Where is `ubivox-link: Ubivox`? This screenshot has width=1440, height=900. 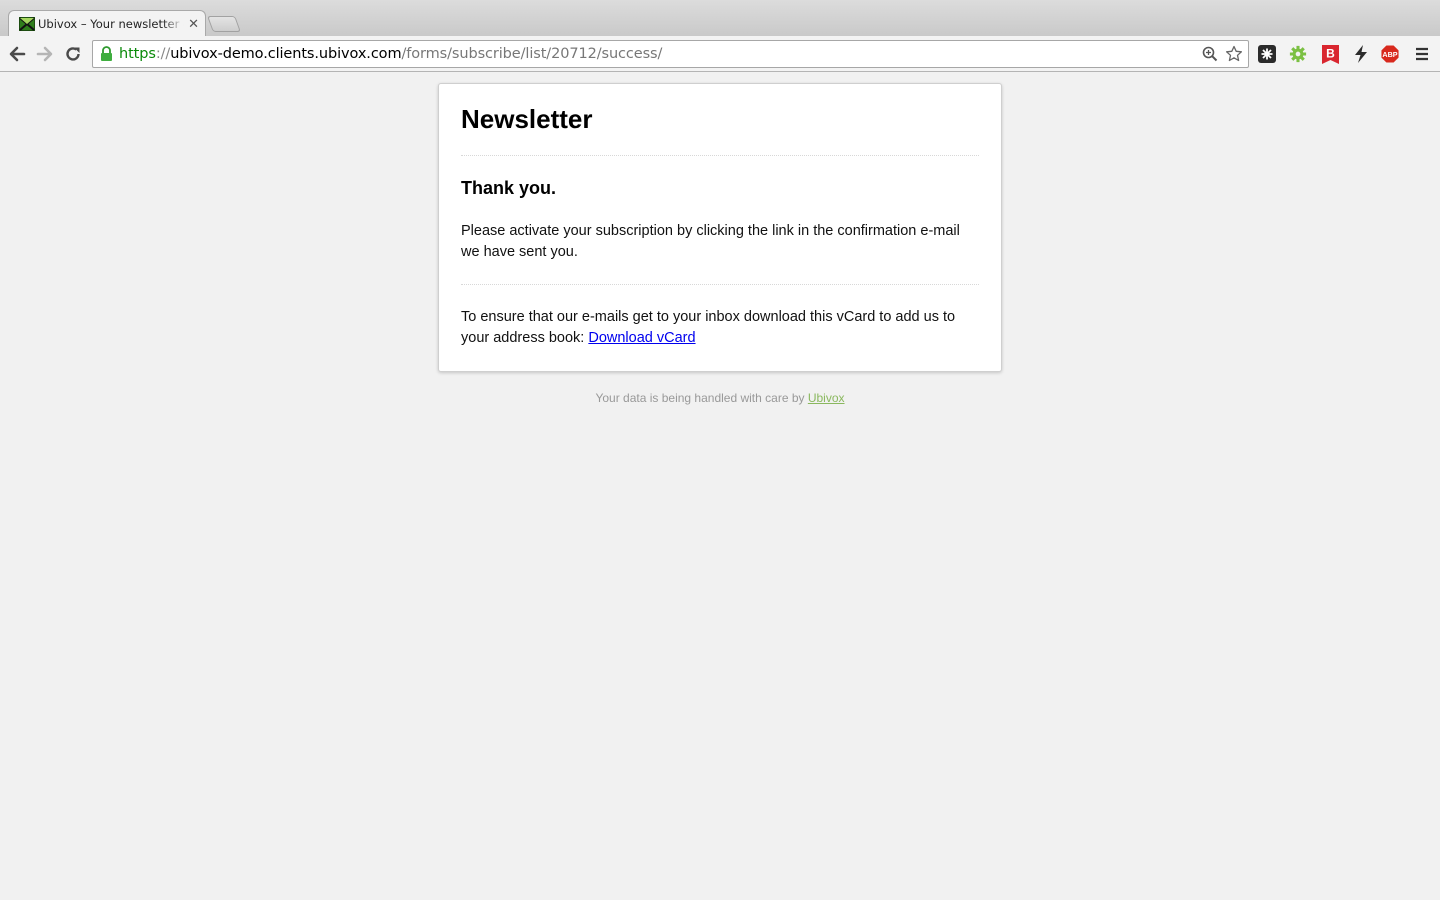
ubivox-link: Ubivox is located at coordinates (826, 398).